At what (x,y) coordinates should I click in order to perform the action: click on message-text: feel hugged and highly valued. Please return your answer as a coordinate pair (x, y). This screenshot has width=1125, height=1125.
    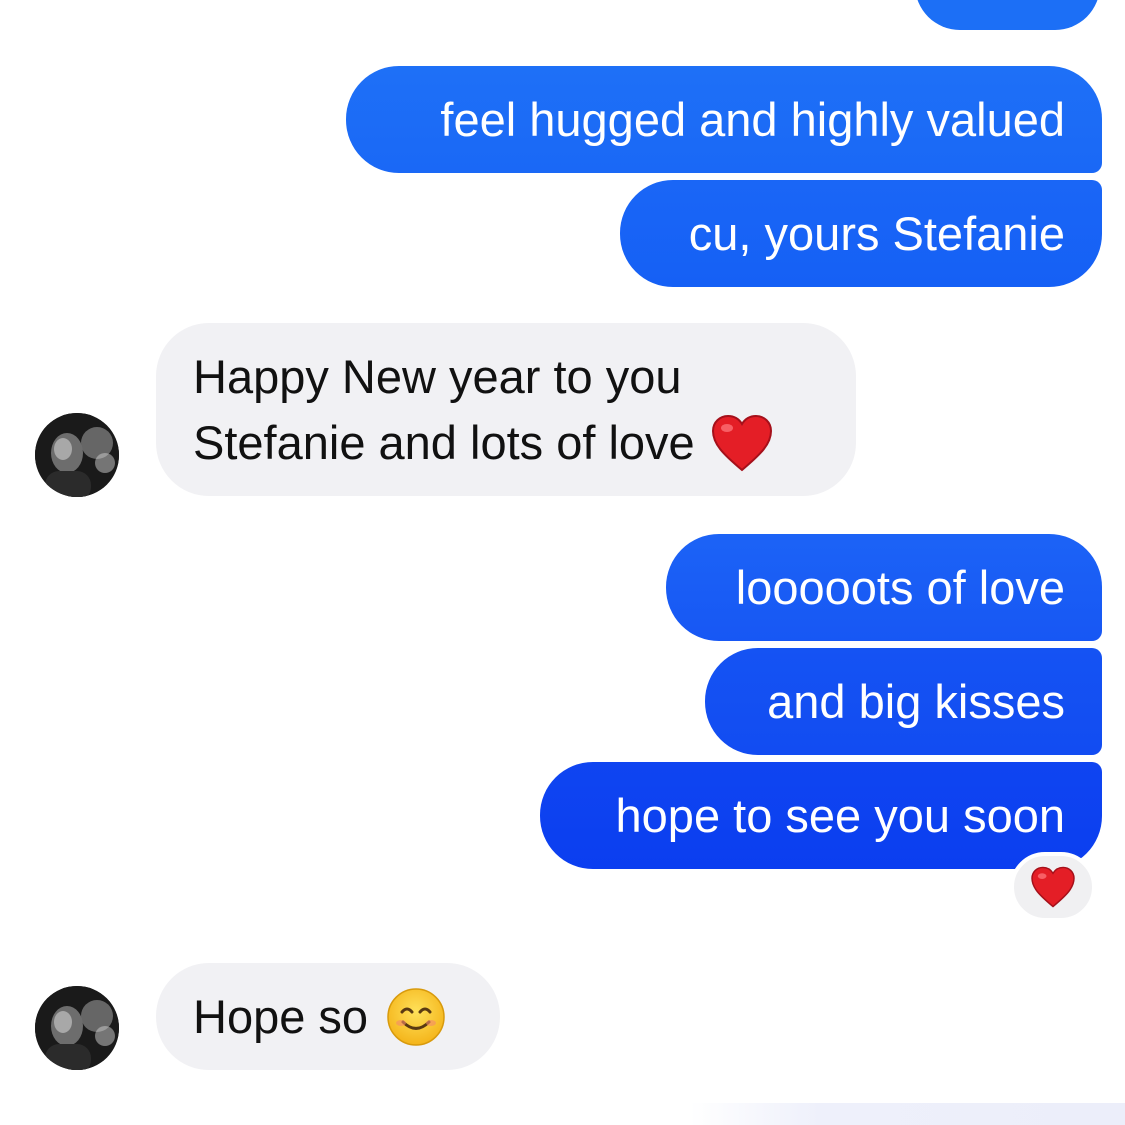
    Looking at the image, I should click on (752, 119).